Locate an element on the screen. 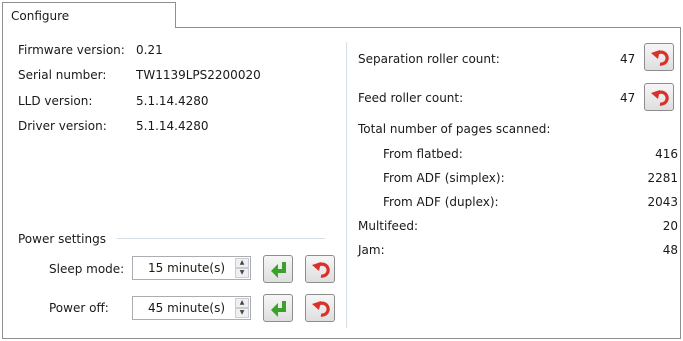 This screenshot has height=341, width=683. power-off-spinner: 45 minute(s) ▲ ▼ is located at coordinates (191, 308).